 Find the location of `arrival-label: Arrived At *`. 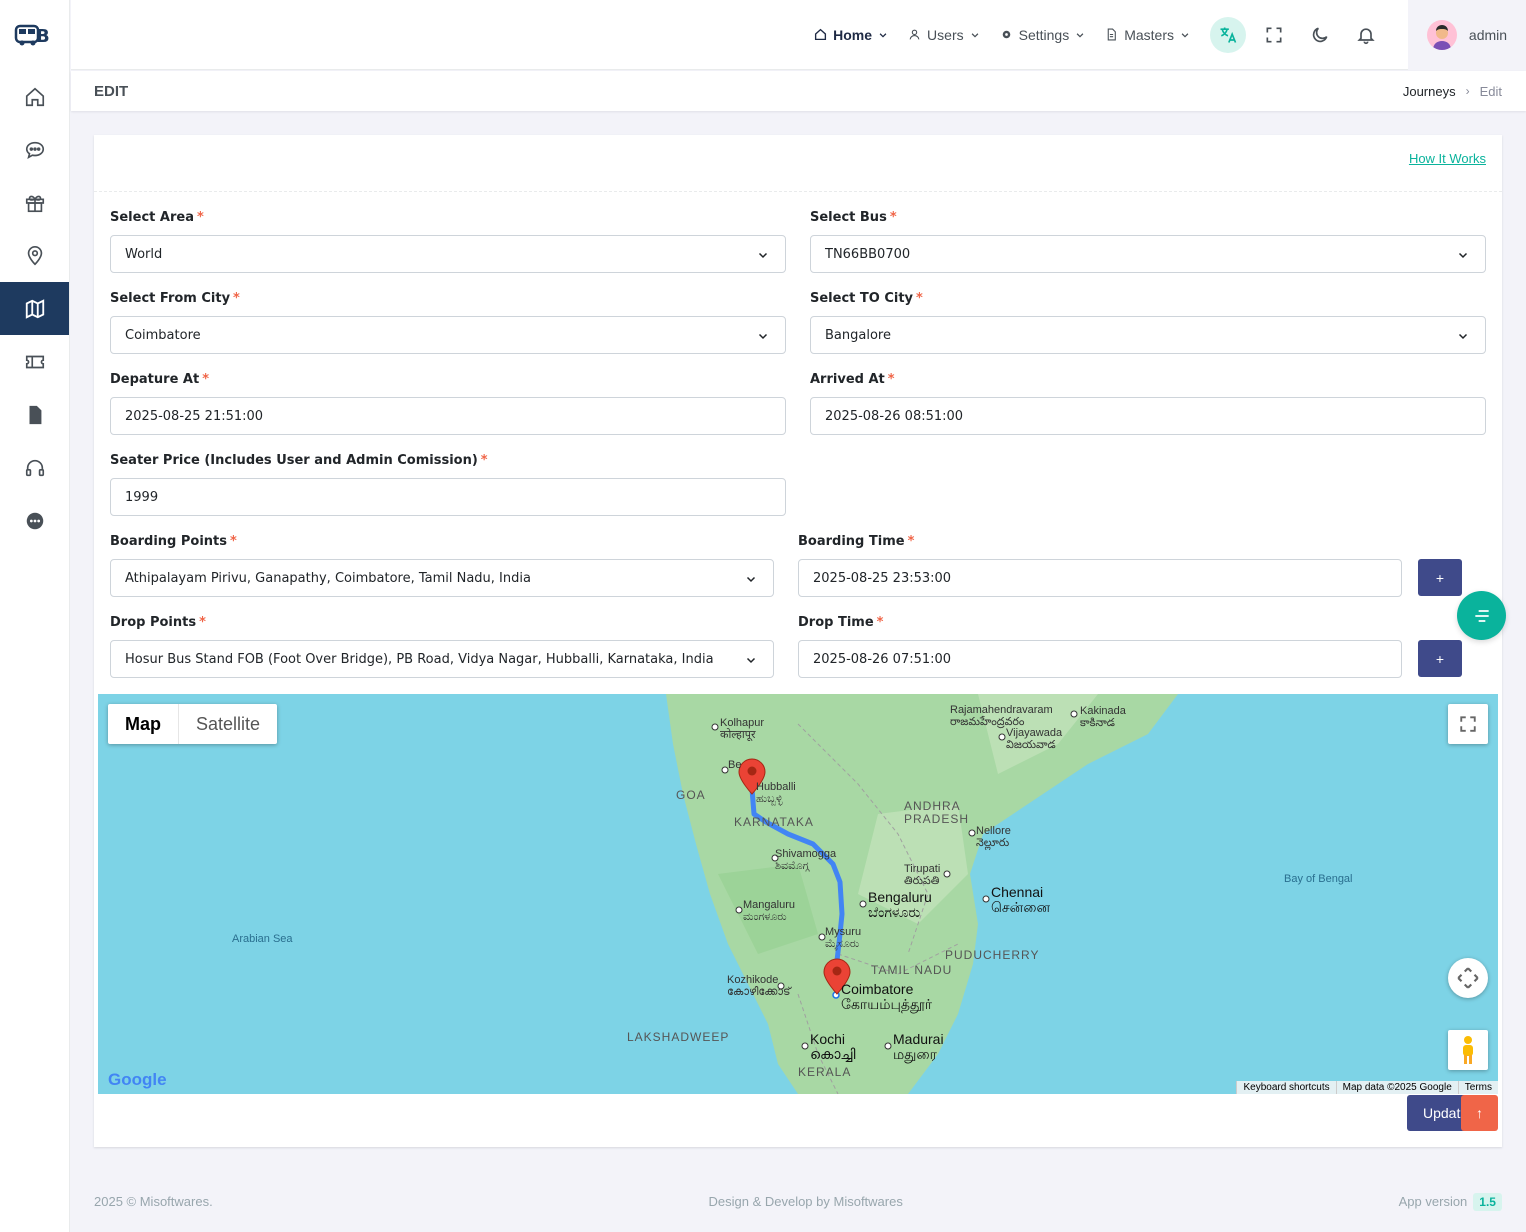

arrival-label: Arrived At * is located at coordinates (852, 379).